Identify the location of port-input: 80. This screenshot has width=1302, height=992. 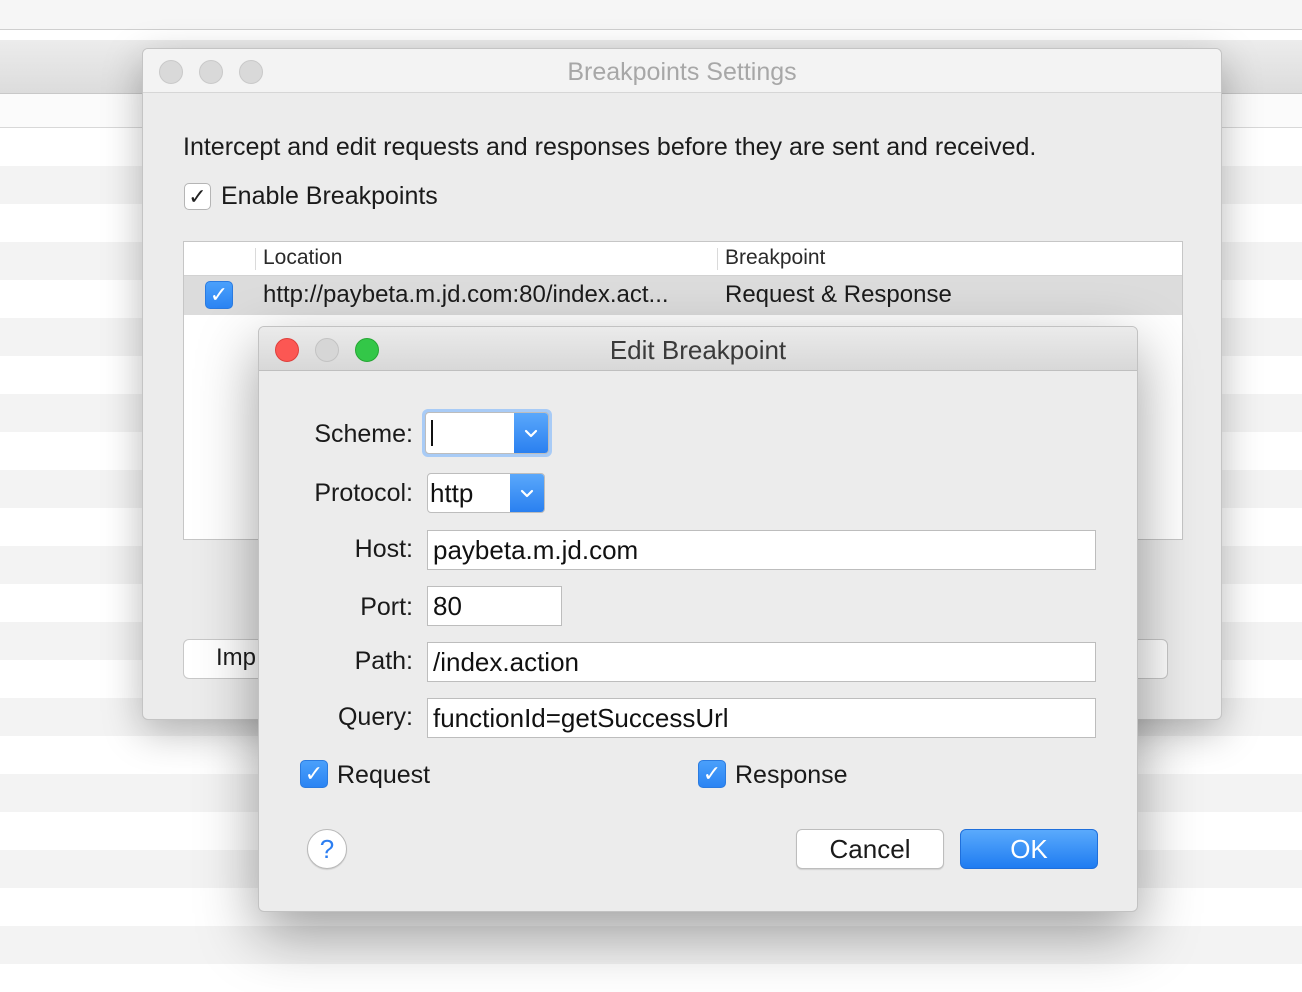
(494, 606).